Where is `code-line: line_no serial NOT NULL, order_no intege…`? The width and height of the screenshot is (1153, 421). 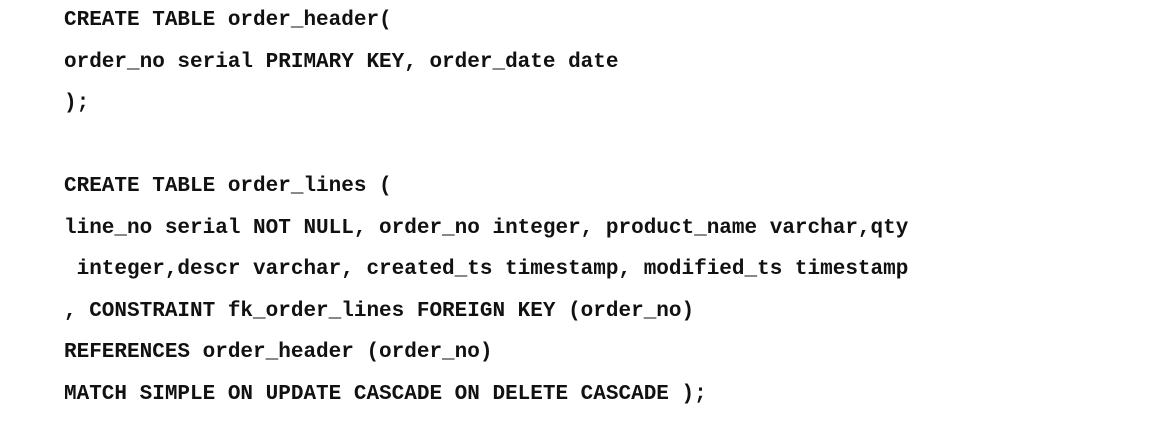 code-line: line_no serial NOT NULL, order_no intege… is located at coordinates (486, 228).